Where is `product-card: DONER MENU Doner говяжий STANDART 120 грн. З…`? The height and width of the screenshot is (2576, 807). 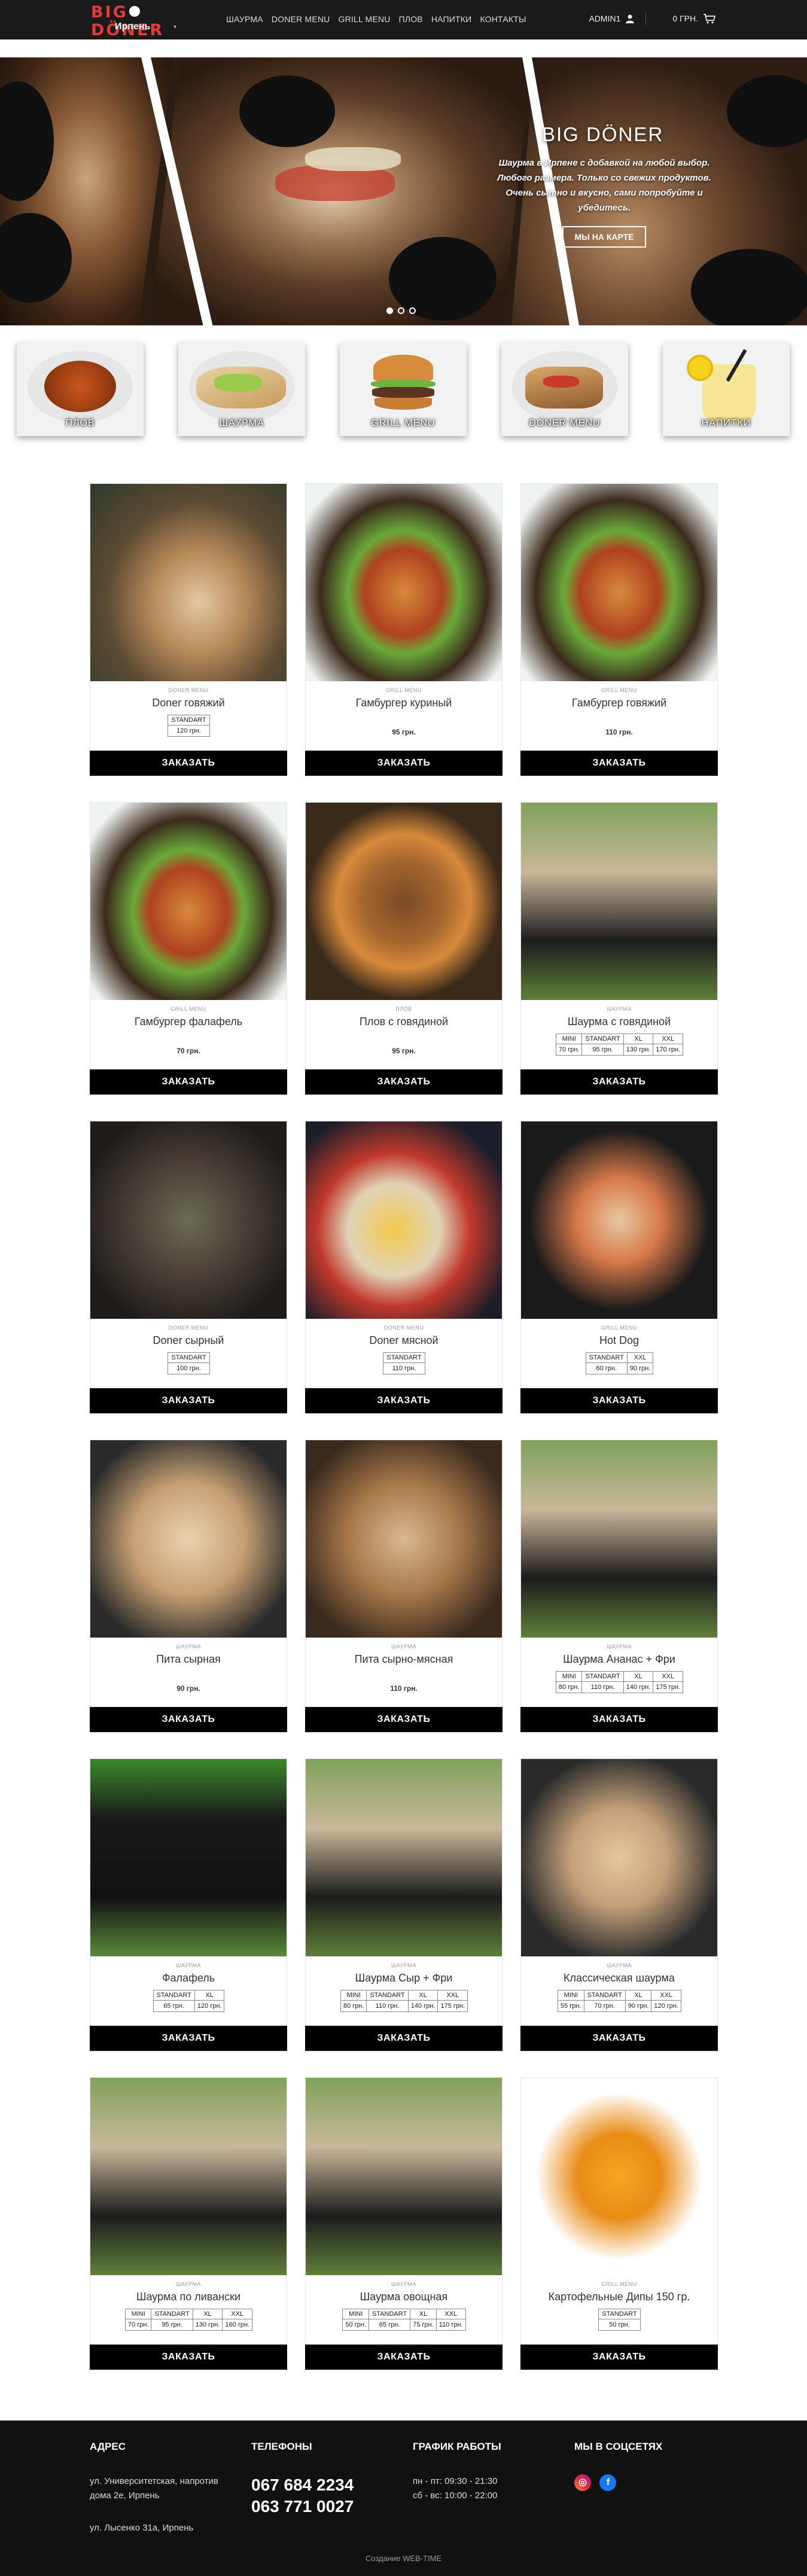
product-card: DONER MENU Doner говяжий STANDART 120 грн. З… is located at coordinates (188, 629).